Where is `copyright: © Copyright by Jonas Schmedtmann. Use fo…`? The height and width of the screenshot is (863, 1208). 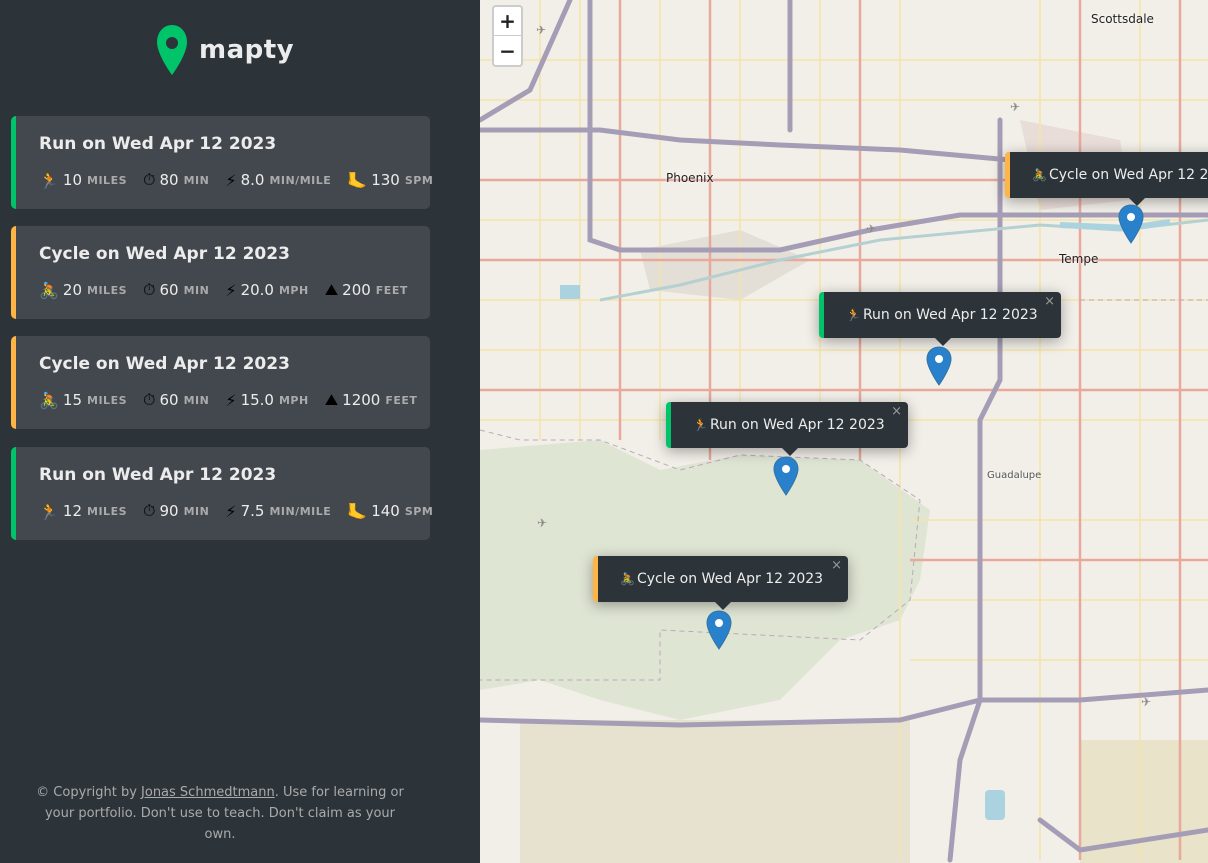 copyright: © Copyright by Jonas Schmedtmann. Use fo… is located at coordinates (220, 813).